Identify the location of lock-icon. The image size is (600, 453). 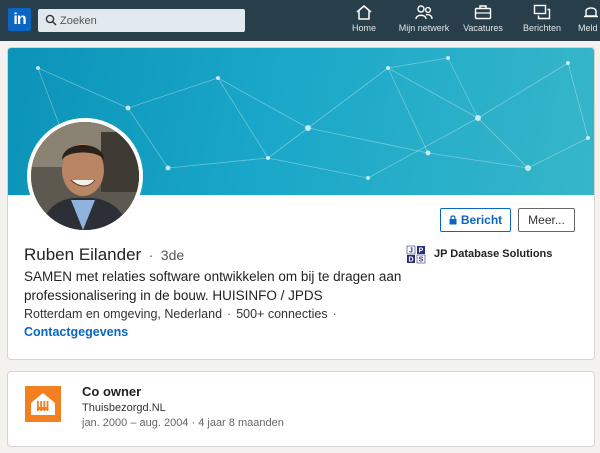
(453, 220).